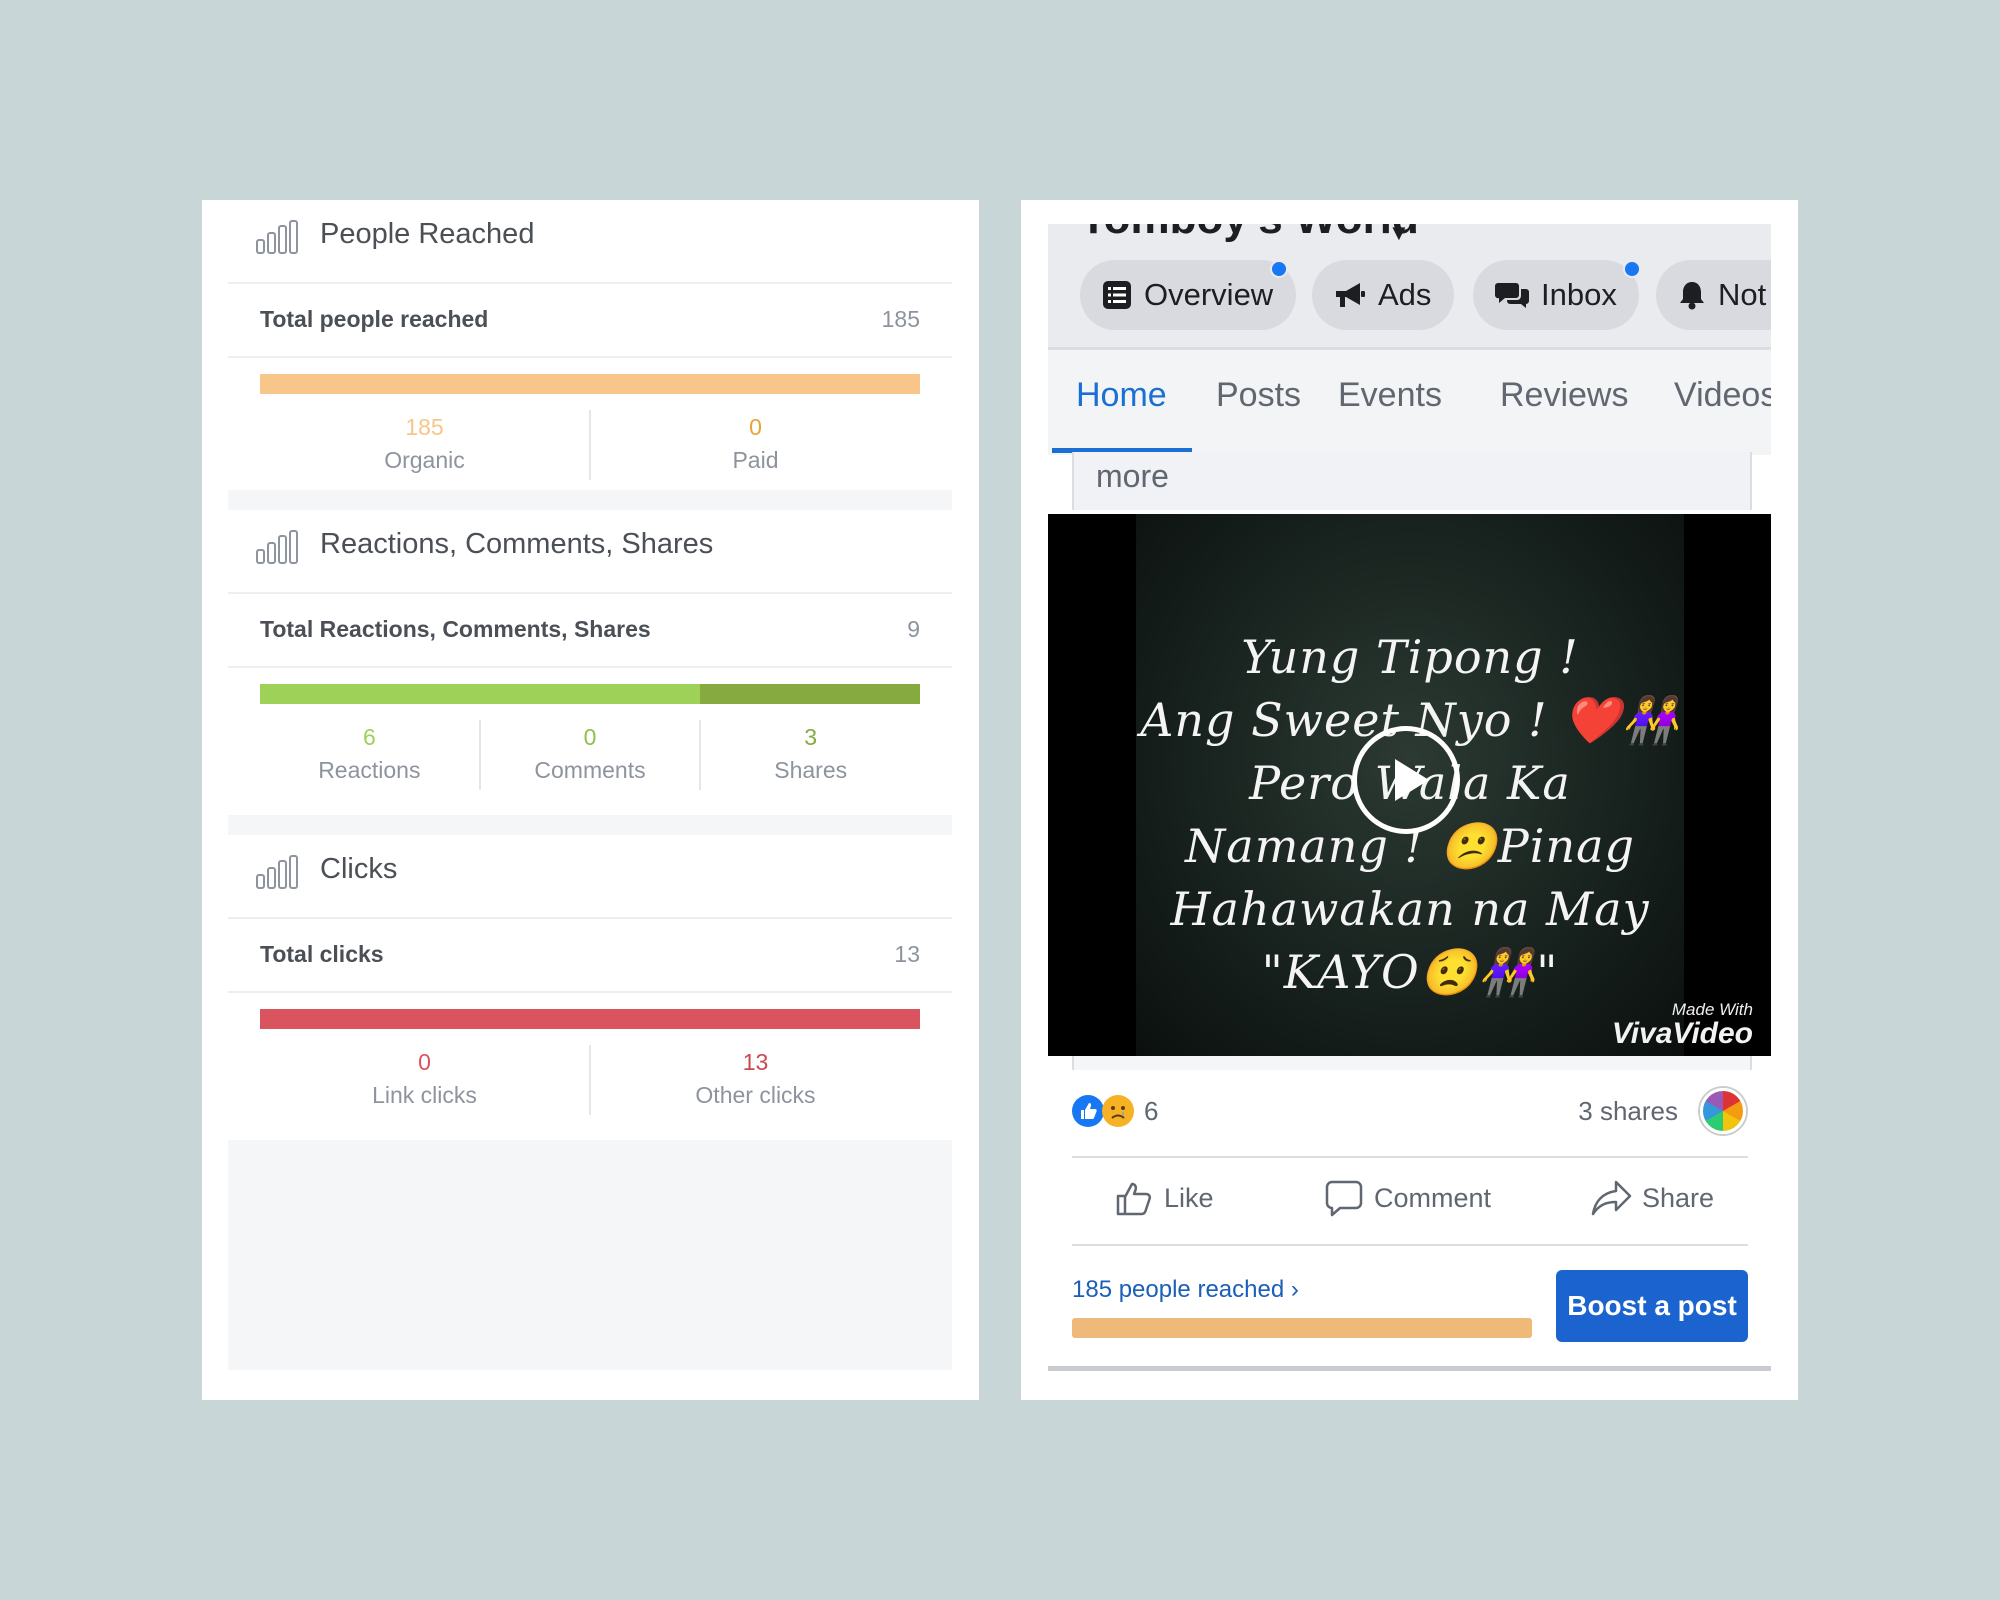 This screenshot has width=2000, height=1600. I want to click on metric-column: 0 Comments, so click(589, 755).